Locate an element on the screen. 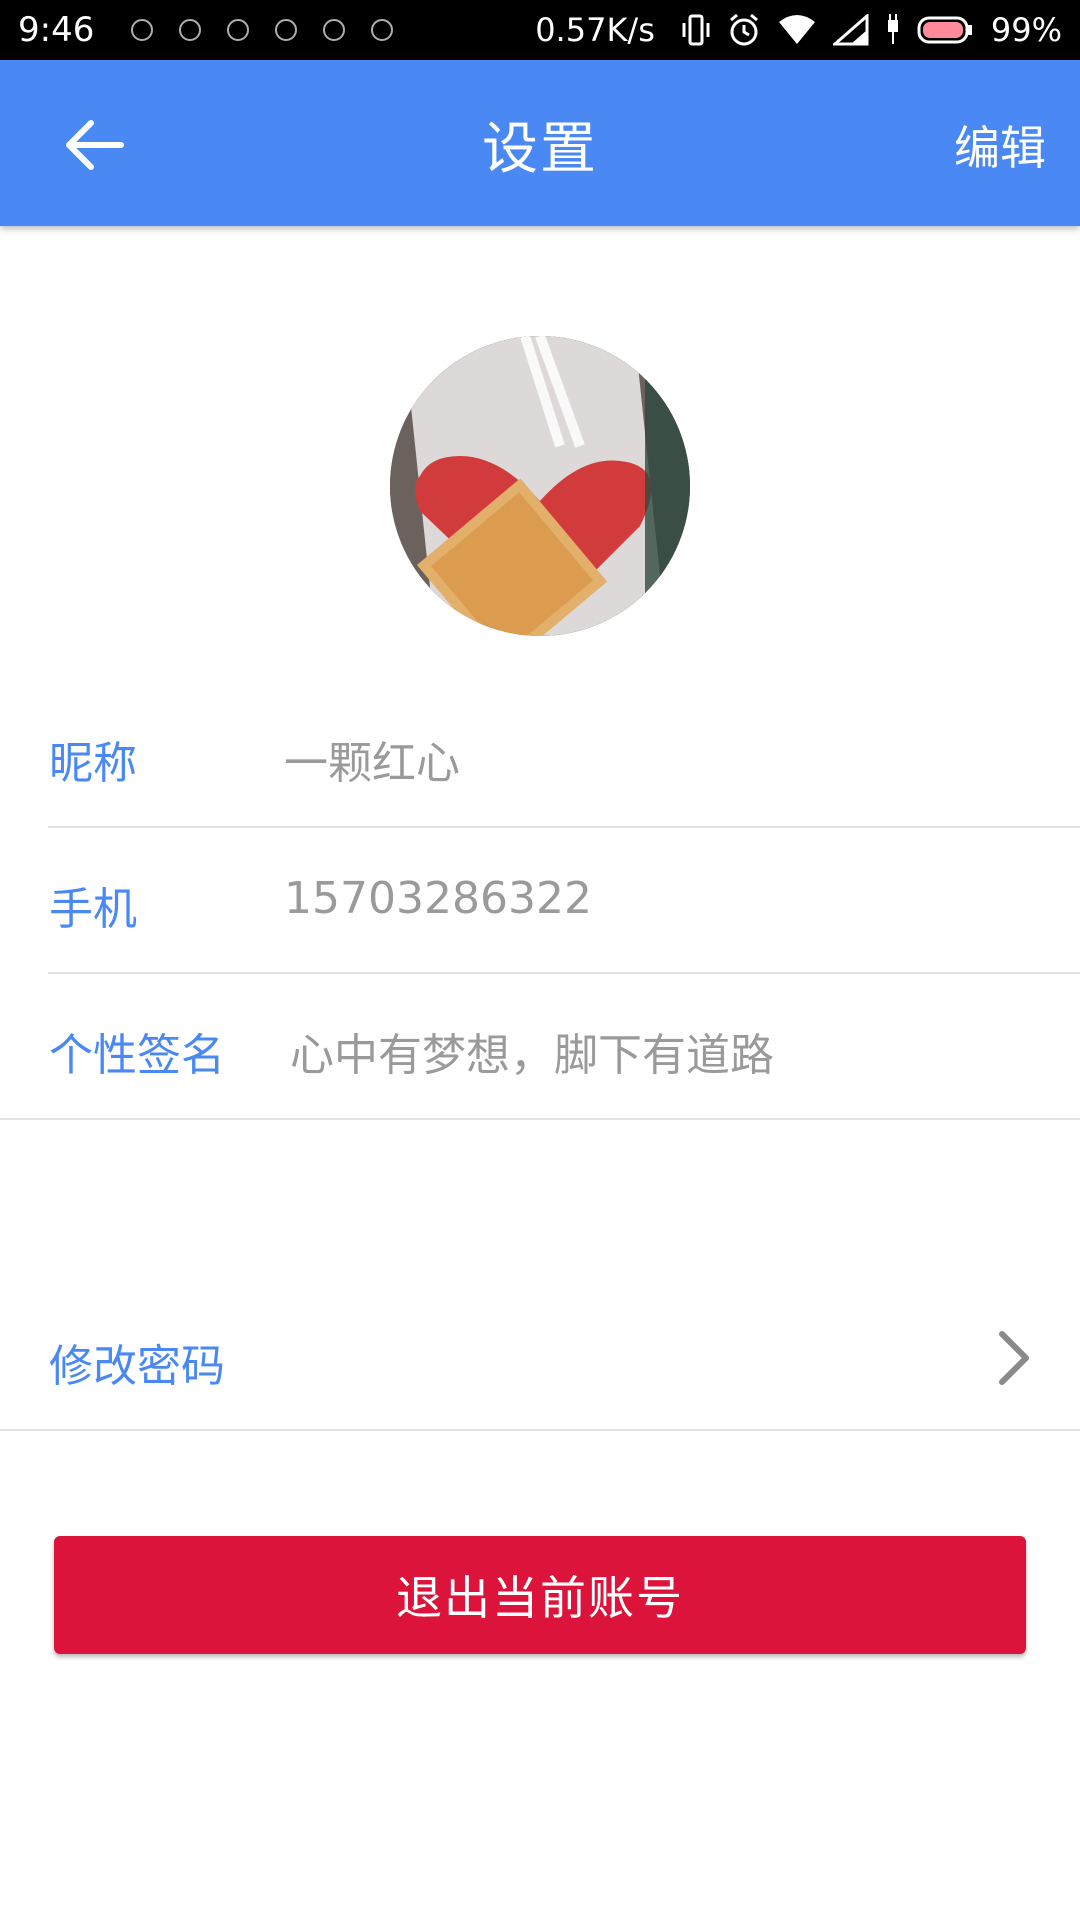 Image resolution: width=1080 pixels, height=1920 pixels. avatar-image is located at coordinates (540, 486).